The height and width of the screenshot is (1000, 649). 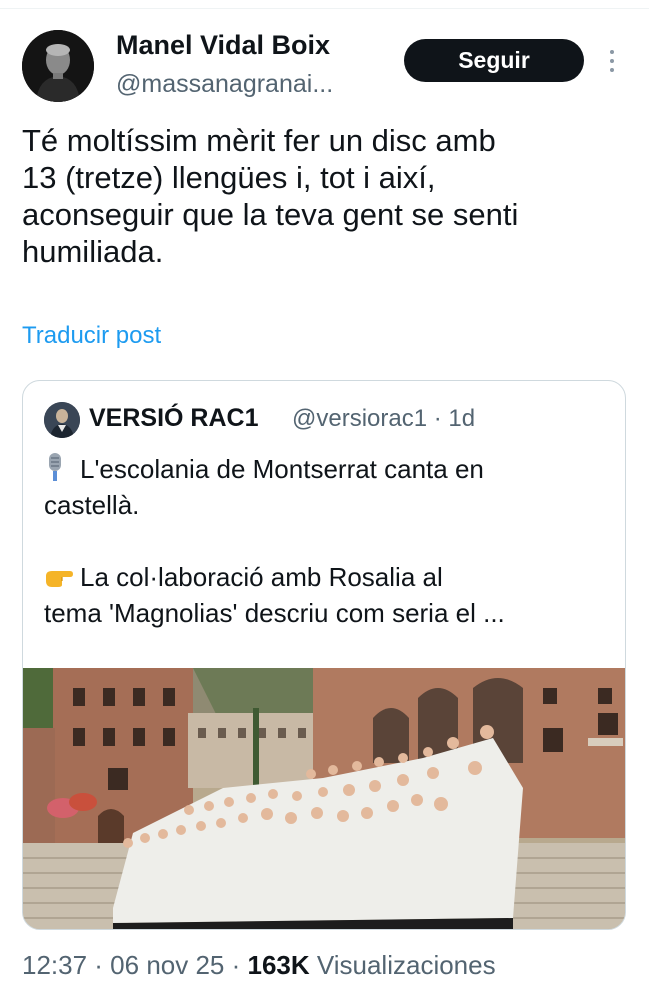 I want to click on author-avatar, so click(x=58, y=66).